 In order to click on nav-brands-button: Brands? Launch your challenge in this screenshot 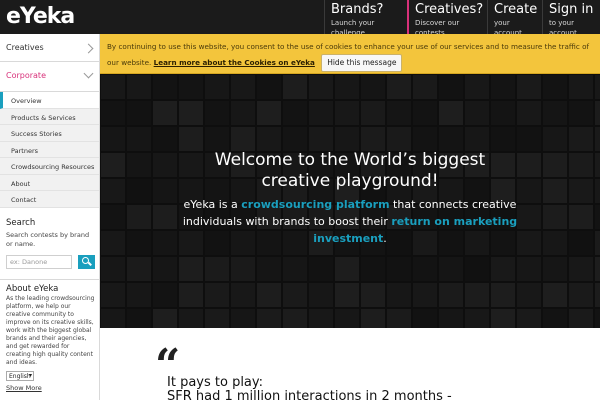, I will do `click(365, 18)`.